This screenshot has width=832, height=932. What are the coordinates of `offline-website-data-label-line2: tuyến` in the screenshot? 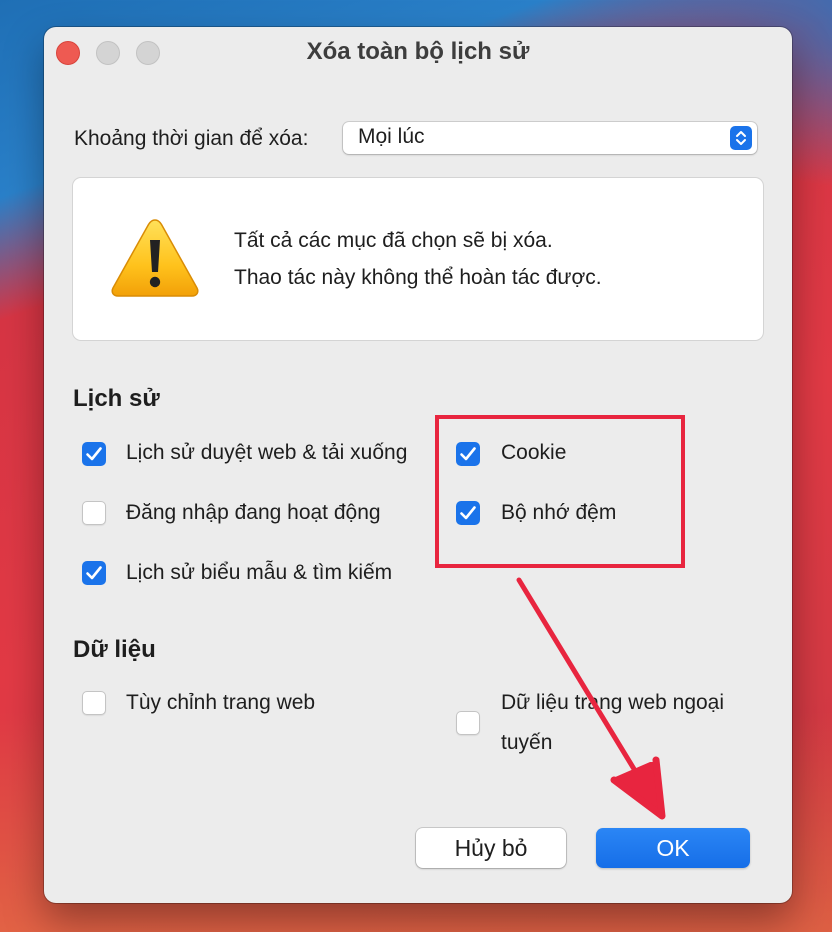 It's located at (527, 742).